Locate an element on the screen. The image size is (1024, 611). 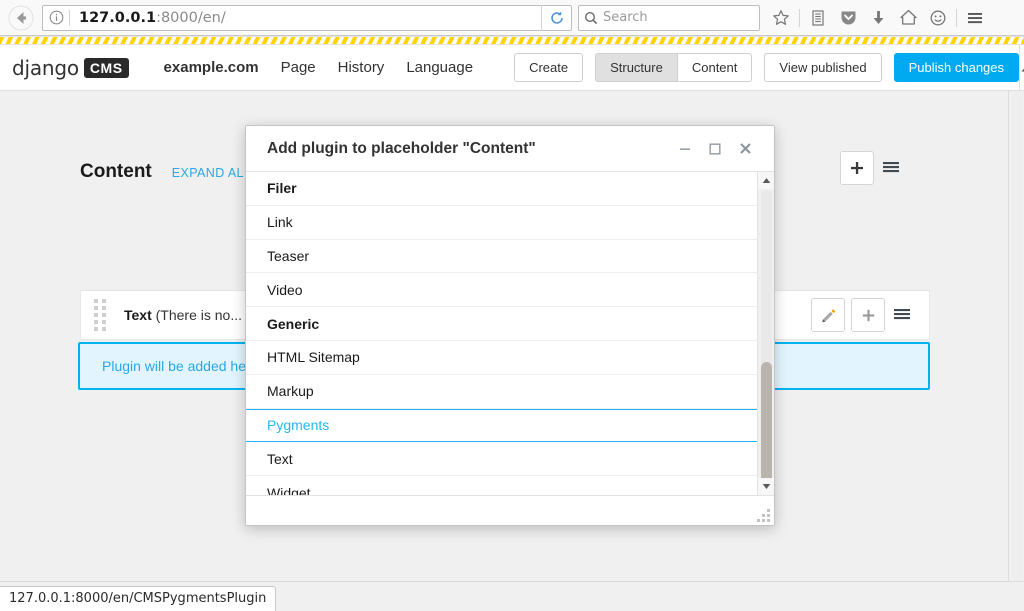
debug-stripe-band is located at coordinates (512, 40).